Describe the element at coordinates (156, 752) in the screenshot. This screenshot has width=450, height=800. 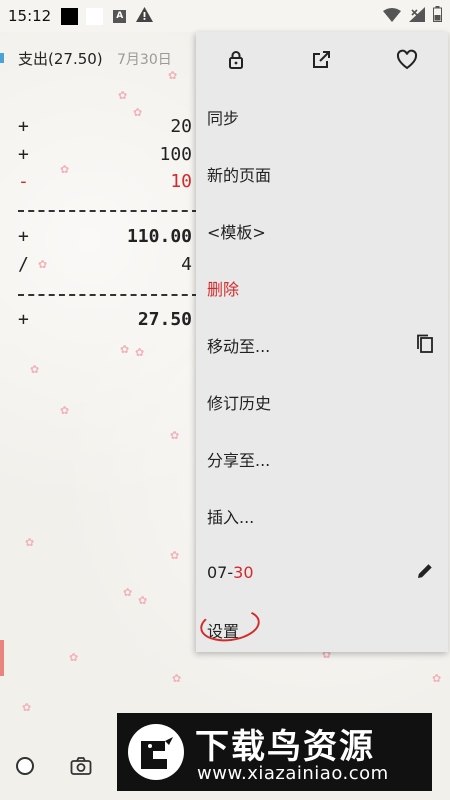
I see `bird-logo-icon` at that location.